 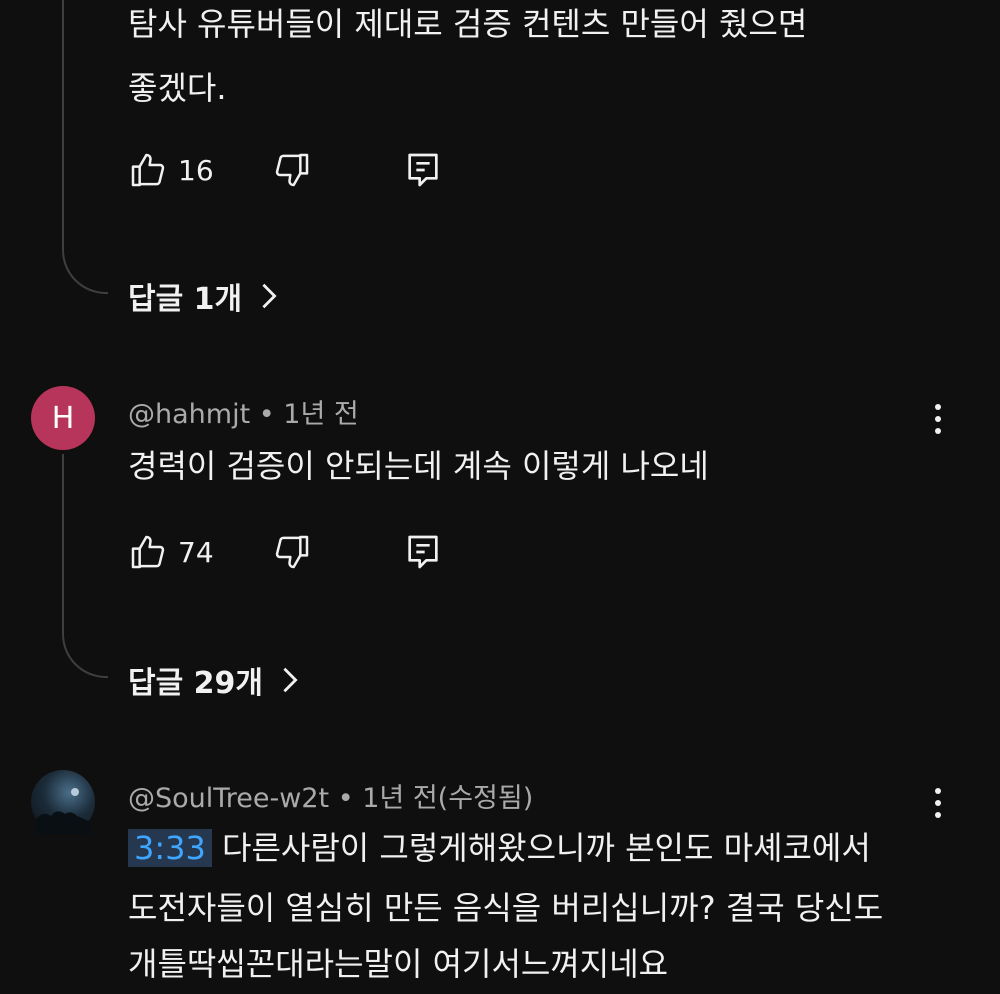 I want to click on comment-age: 1년 전(수정됨), so click(x=448, y=798).